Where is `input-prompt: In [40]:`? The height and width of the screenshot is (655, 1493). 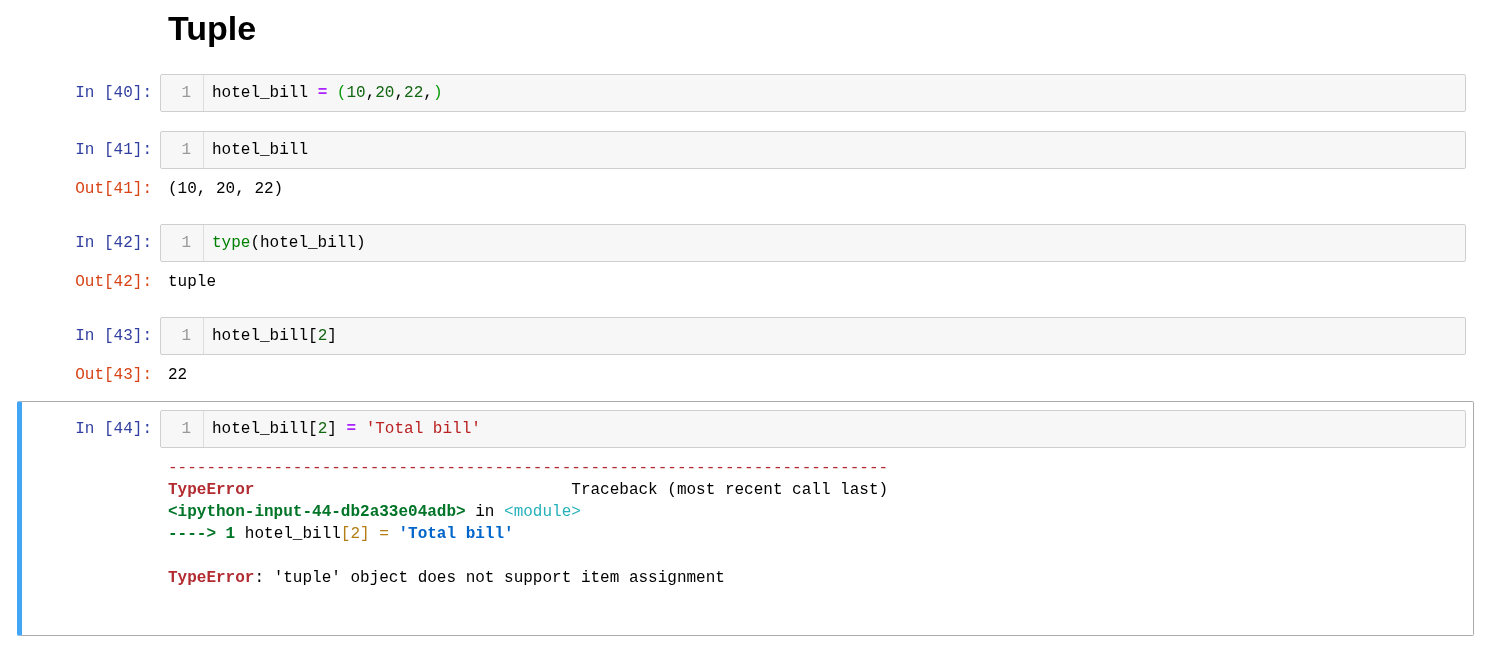 input-prompt: In [40]: is located at coordinates (113, 93).